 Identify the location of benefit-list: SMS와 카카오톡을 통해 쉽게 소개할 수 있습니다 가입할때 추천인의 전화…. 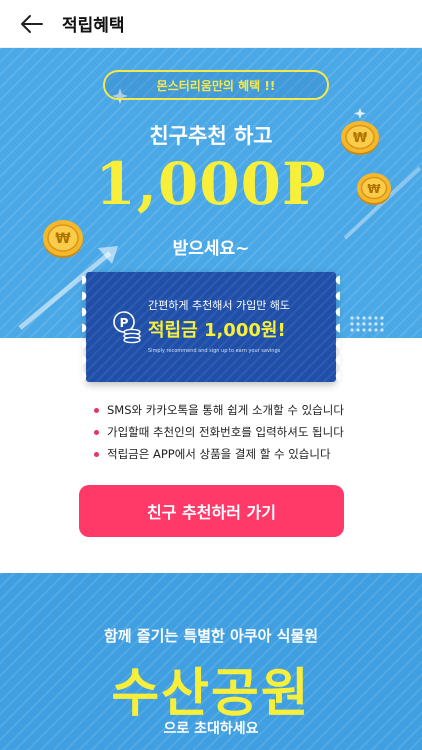
(254, 432).